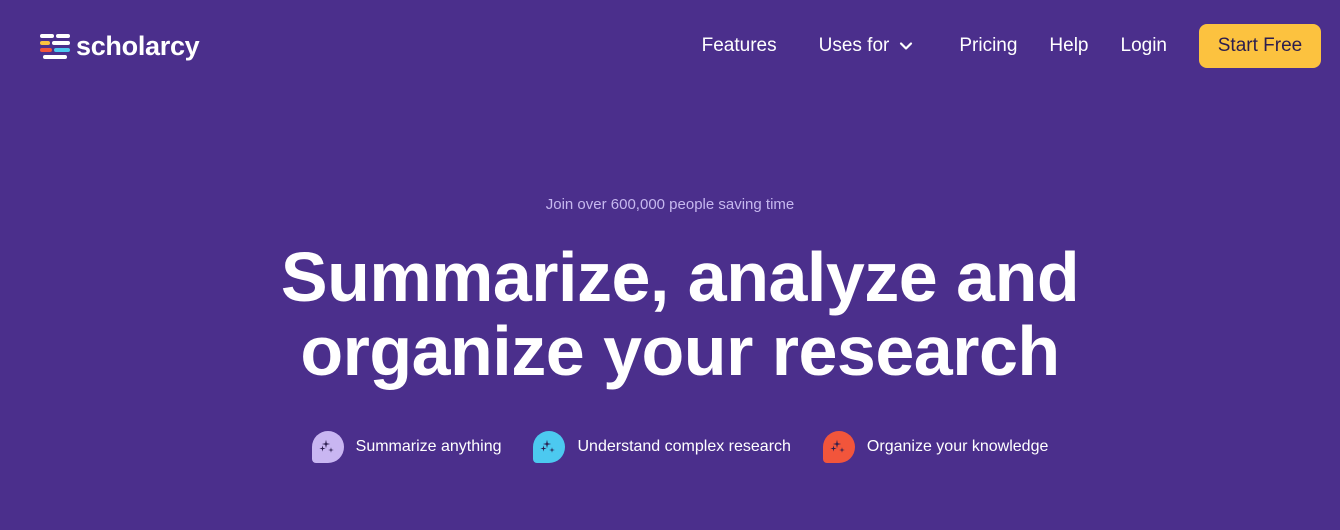 The height and width of the screenshot is (530, 1340). I want to click on nav-help: Help, so click(1068, 46).